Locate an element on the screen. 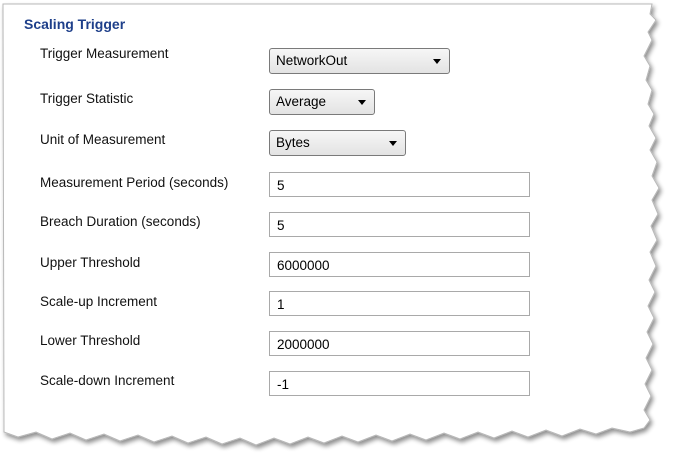 The width and height of the screenshot is (673, 459). scale-up-increment-value: 1 is located at coordinates (281, 304).